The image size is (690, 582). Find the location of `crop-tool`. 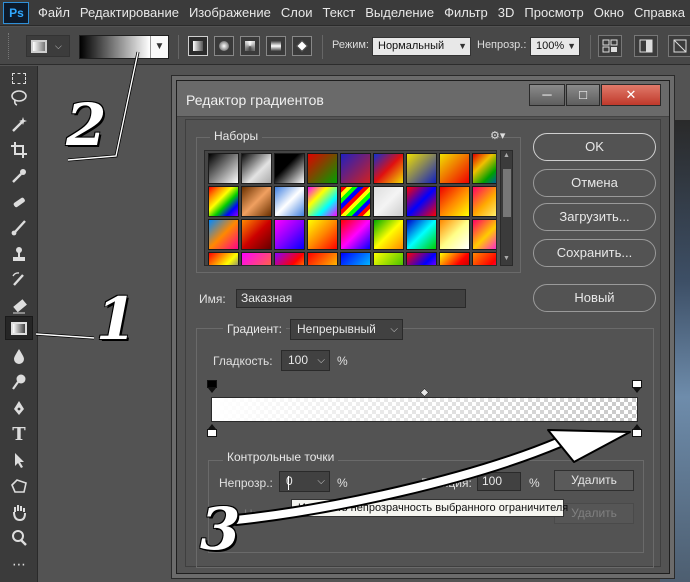

crop-tool is located at coordinates (19, 150).